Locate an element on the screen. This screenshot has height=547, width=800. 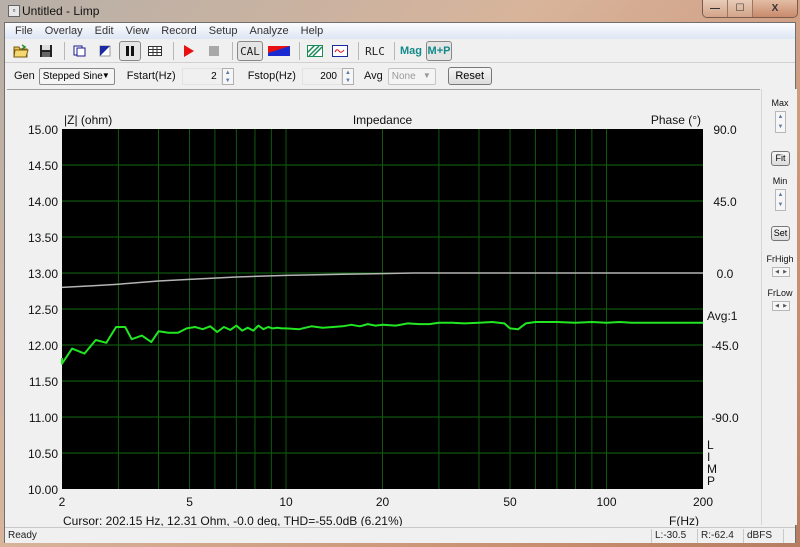
pause-icon is located at coordinates (130, 51).